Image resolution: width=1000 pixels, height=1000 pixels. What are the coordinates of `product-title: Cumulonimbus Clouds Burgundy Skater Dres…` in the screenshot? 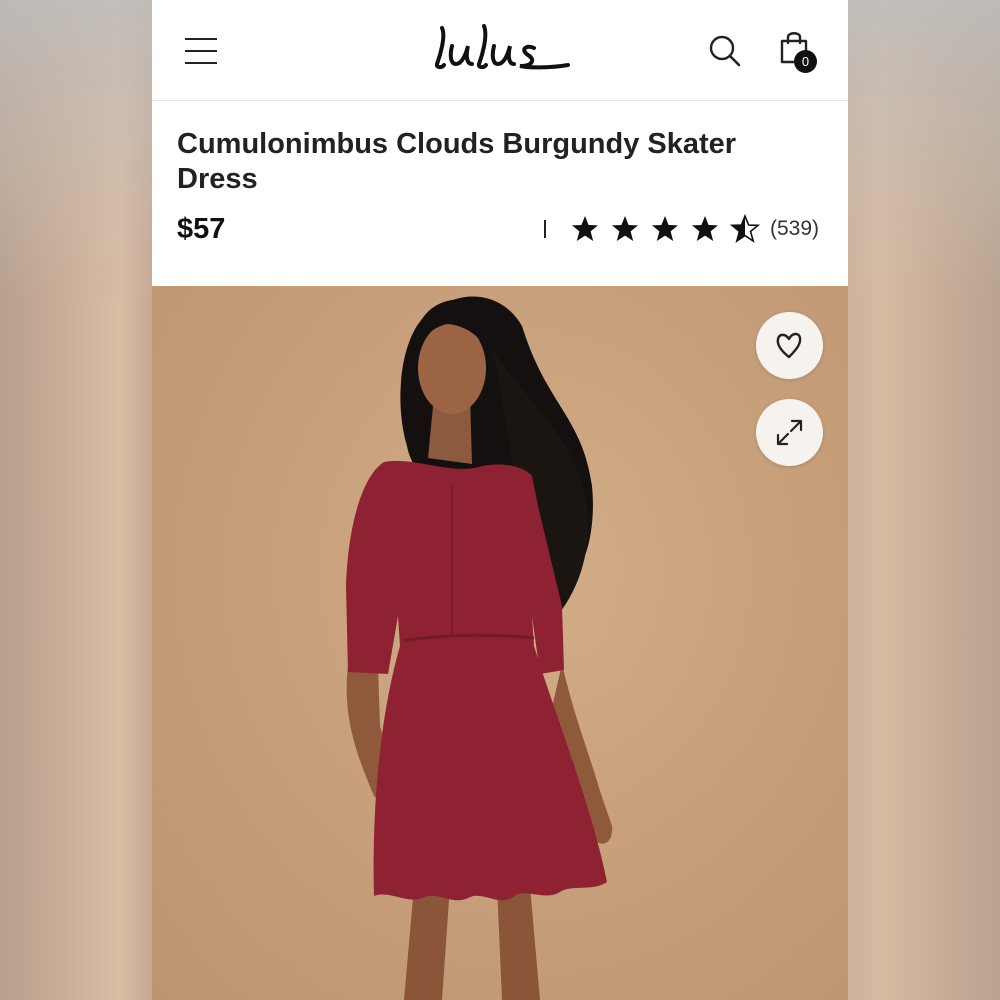 It's located at (457, 161).